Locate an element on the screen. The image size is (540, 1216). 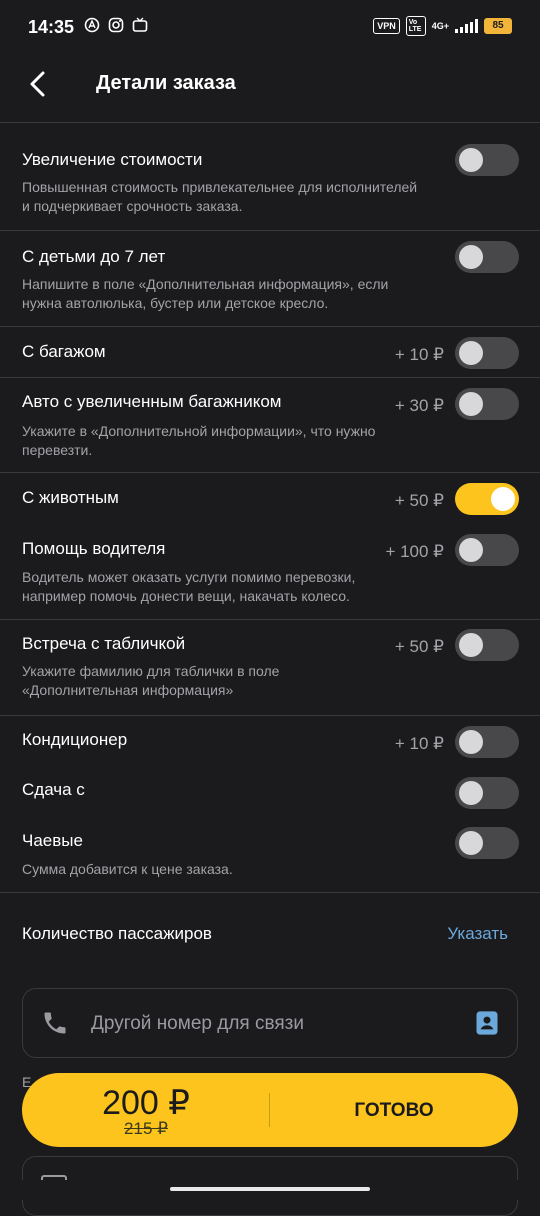
option-title: Сдача с is located at coordinates (53, 789).